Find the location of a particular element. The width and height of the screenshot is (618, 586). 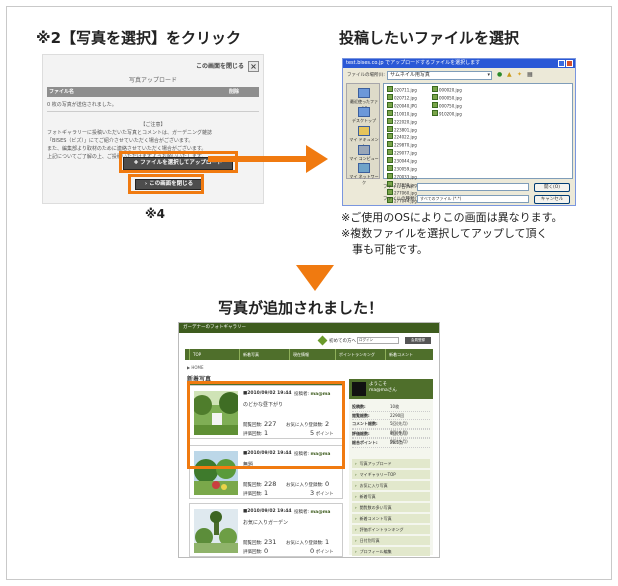

look-in-select: サムネイル用写真 ▾ is located at coordinates (439, 75).